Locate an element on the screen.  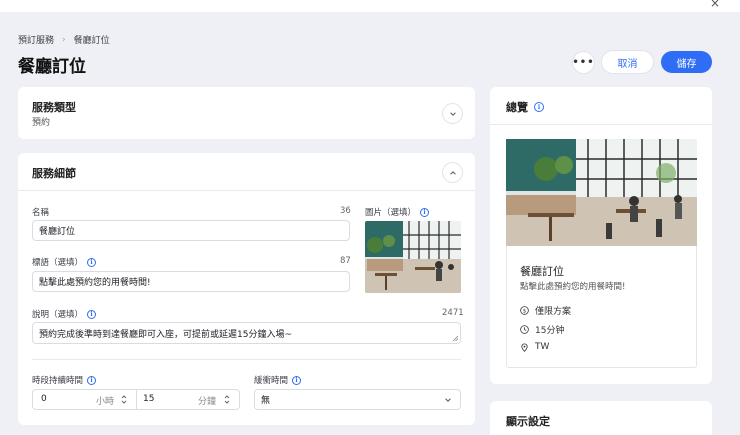
more-options-button: ••• is located at coordinates (583, 62).